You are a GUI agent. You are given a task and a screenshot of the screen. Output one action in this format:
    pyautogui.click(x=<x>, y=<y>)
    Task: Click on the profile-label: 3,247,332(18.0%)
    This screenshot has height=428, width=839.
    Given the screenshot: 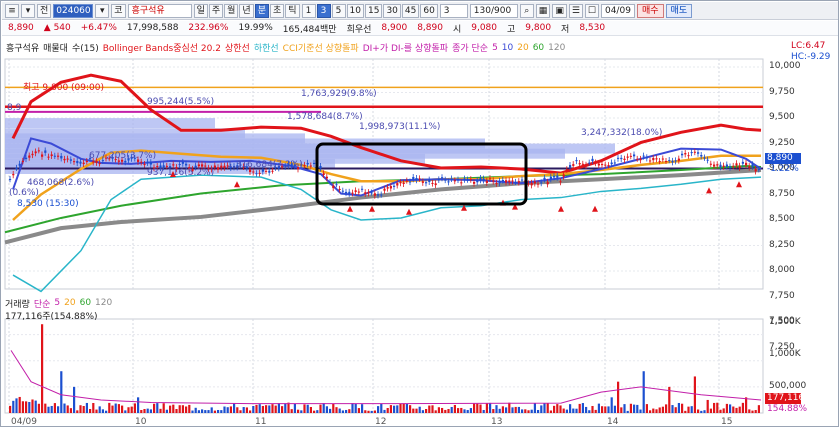 What is the action you would take?
    pyautogui.click(x=621, y=133)
    